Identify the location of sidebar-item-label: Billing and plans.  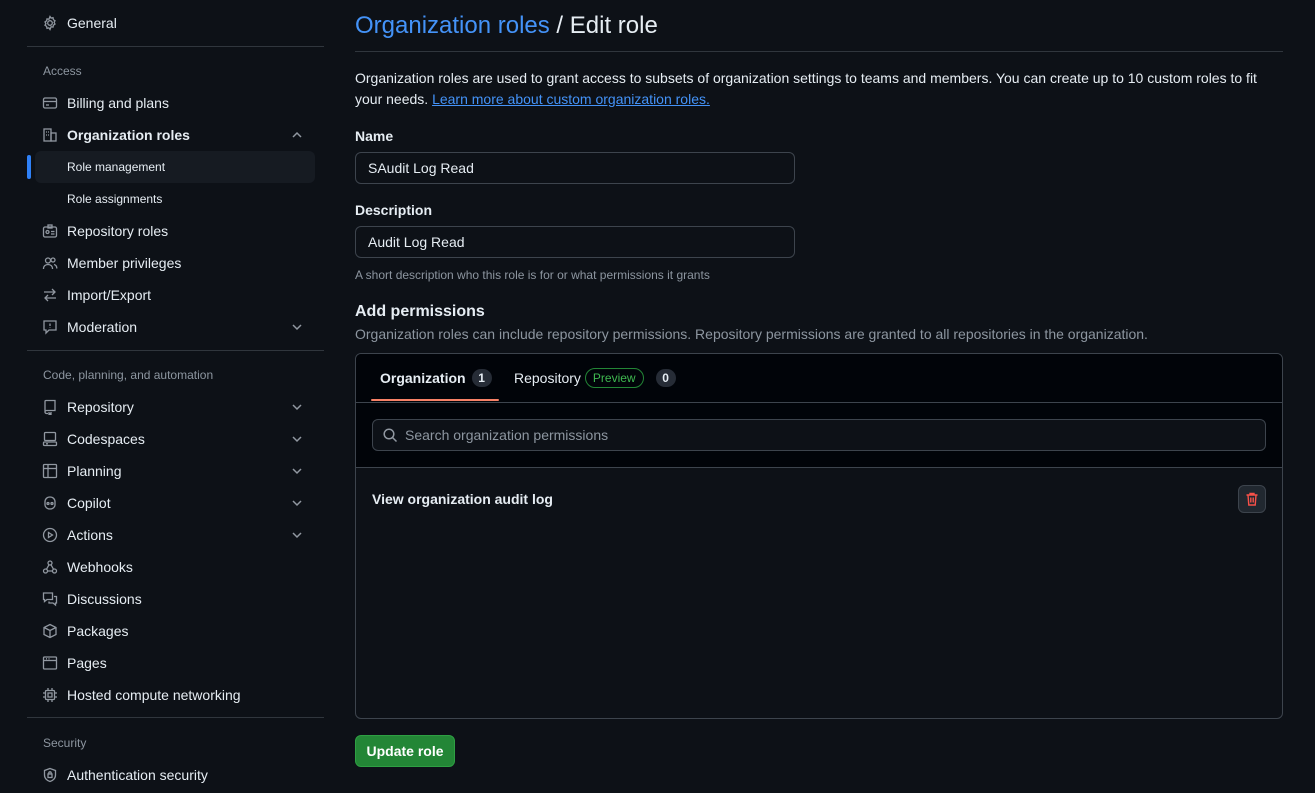
(118, 103).